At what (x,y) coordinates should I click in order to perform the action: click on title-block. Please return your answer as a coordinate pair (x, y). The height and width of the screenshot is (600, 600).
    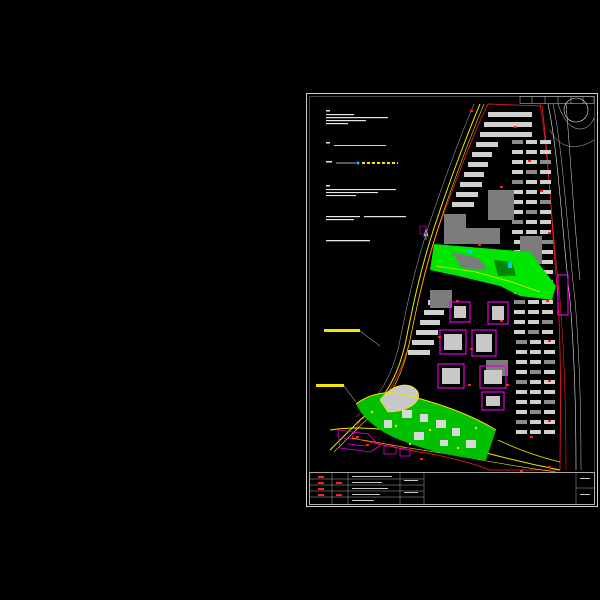
    Looking at the image, I should click on (452, 488).